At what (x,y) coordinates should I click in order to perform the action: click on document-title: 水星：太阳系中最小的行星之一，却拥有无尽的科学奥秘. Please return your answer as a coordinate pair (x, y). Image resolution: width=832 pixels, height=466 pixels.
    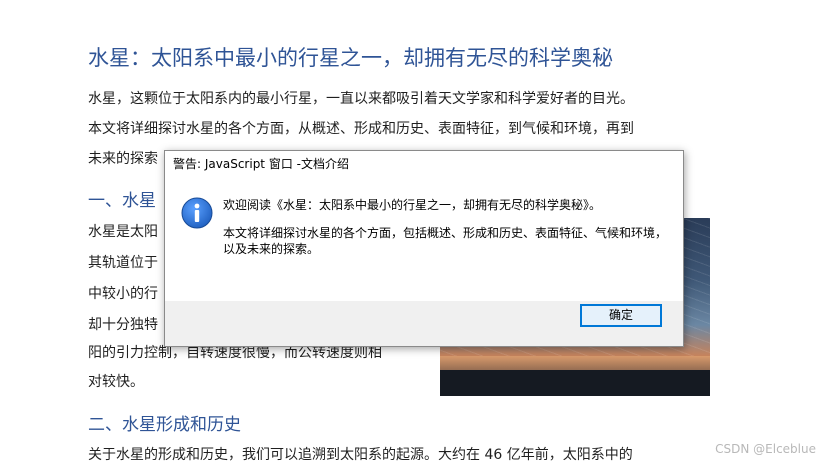
    Looking at the image, I should click on (350, 58).